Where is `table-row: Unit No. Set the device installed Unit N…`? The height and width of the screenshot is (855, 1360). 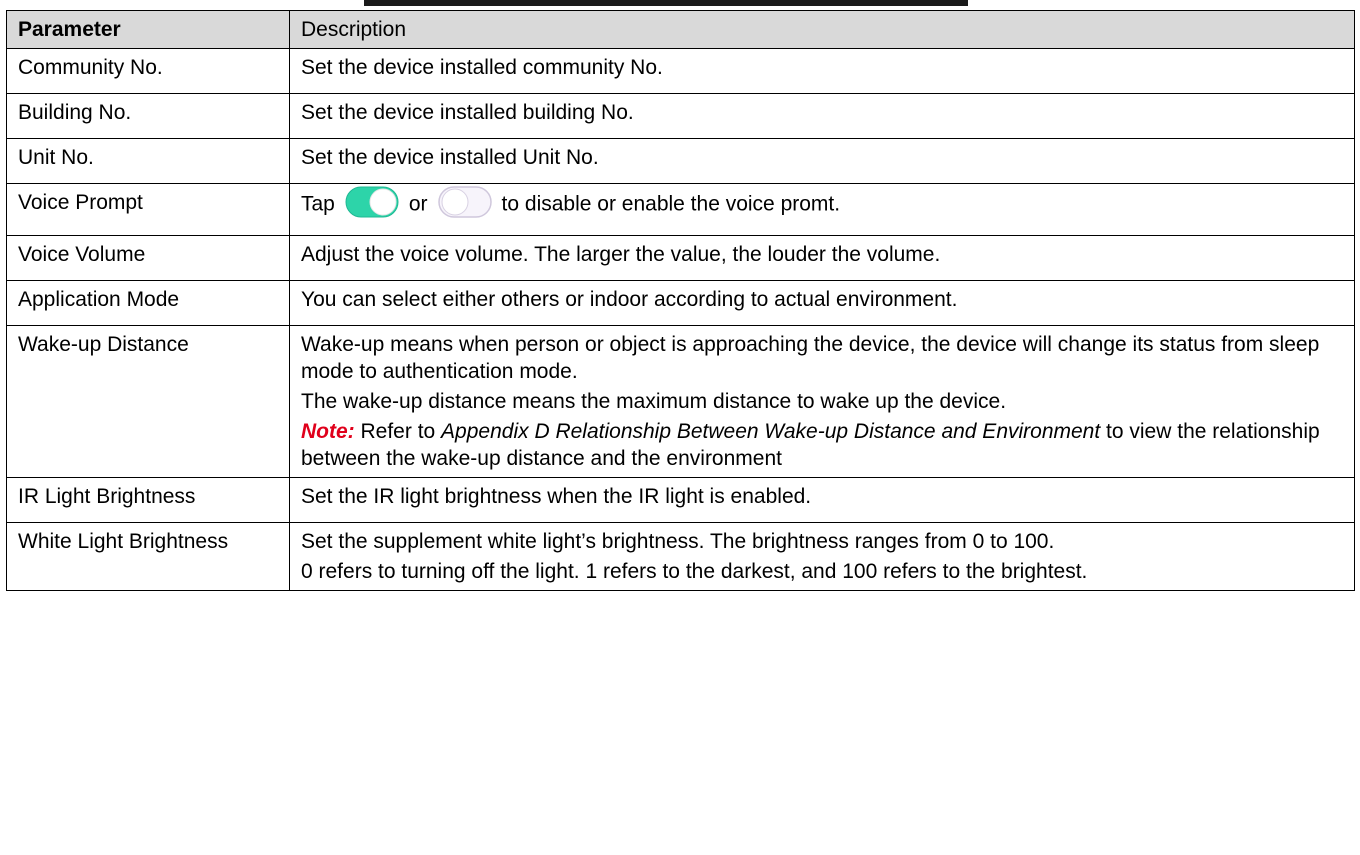
table-row: Unit No. Set the device installed Unit N… is located at coordinates (680, 161).